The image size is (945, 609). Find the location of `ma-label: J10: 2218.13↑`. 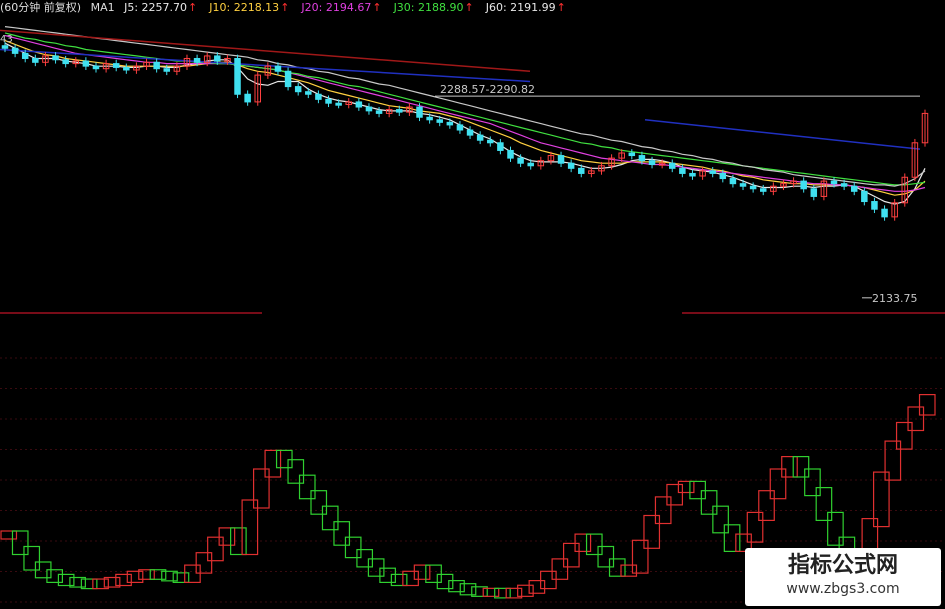

ma-label: J10: 2218.13↑ is located at coordinates (249, 7).